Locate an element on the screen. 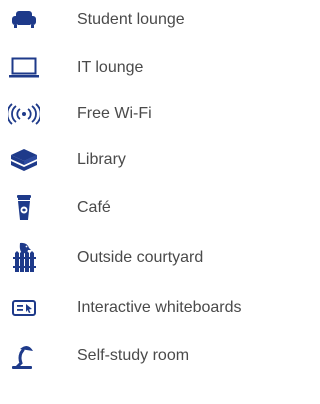  books-icon is located at coordinates (24, 160).